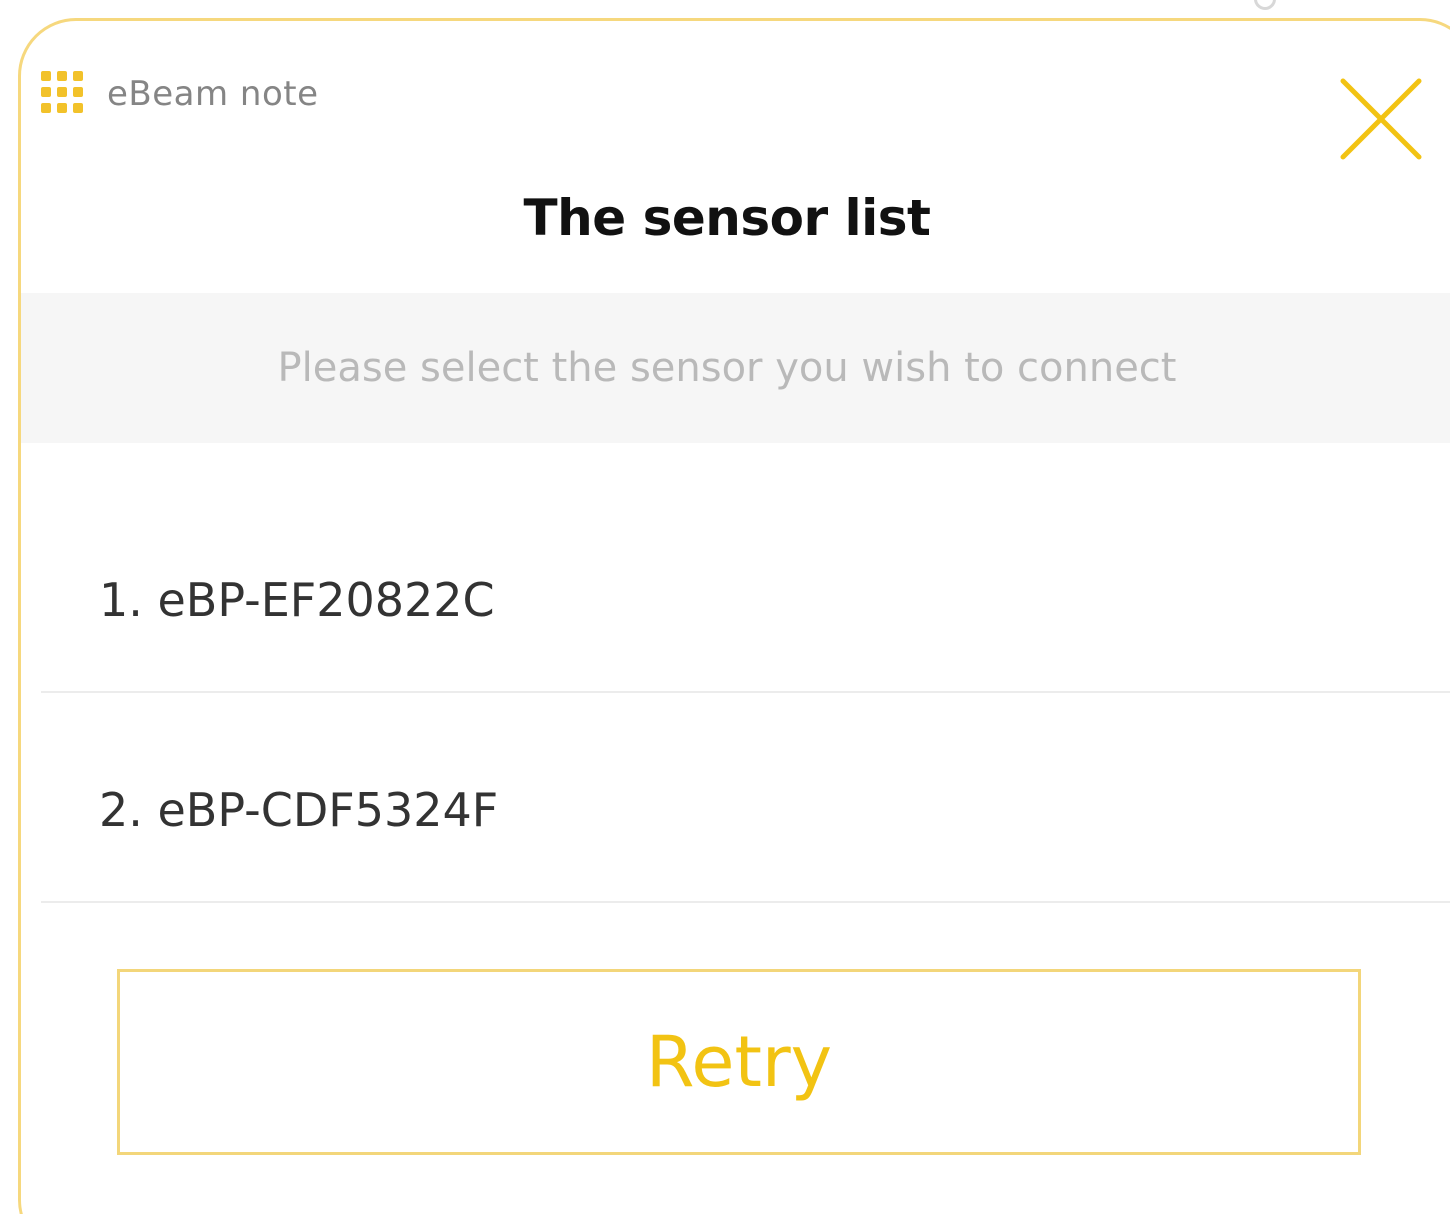  I want to click on close-icon, so click(1381, 119).